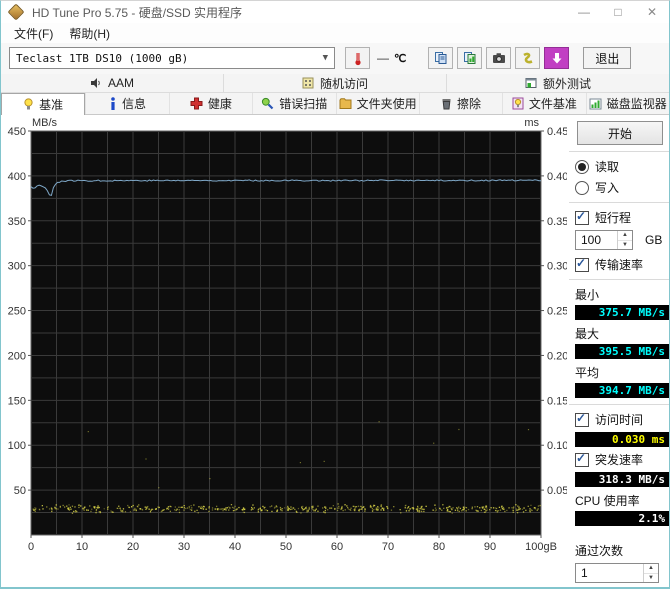 This screenshot has width=670, height=589. Describe the element at coordinates (33, 33) in the screenshot. I see `menu-file: 文件(F)` at that location.